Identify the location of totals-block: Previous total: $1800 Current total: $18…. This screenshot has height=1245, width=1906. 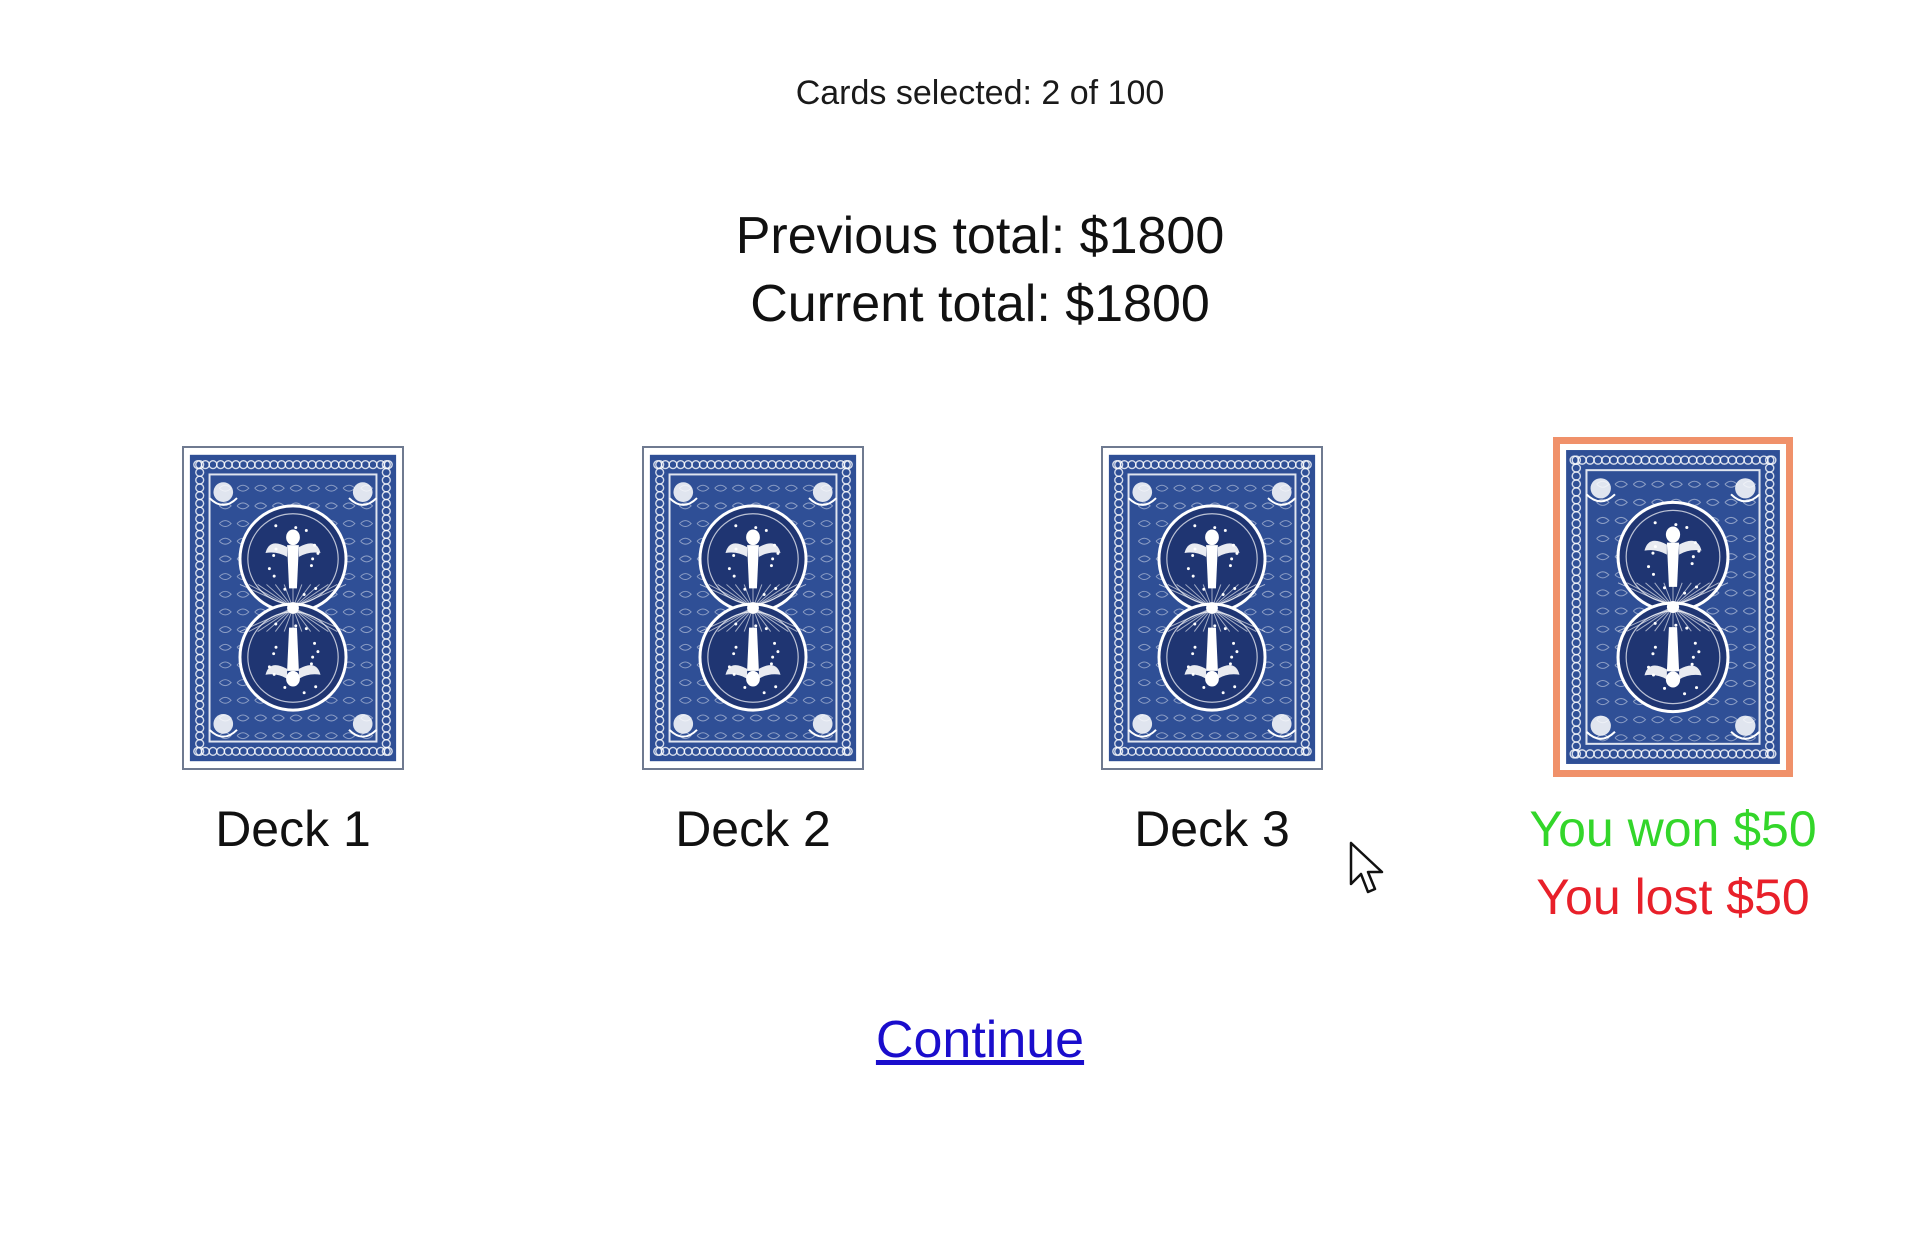
(953, 270).